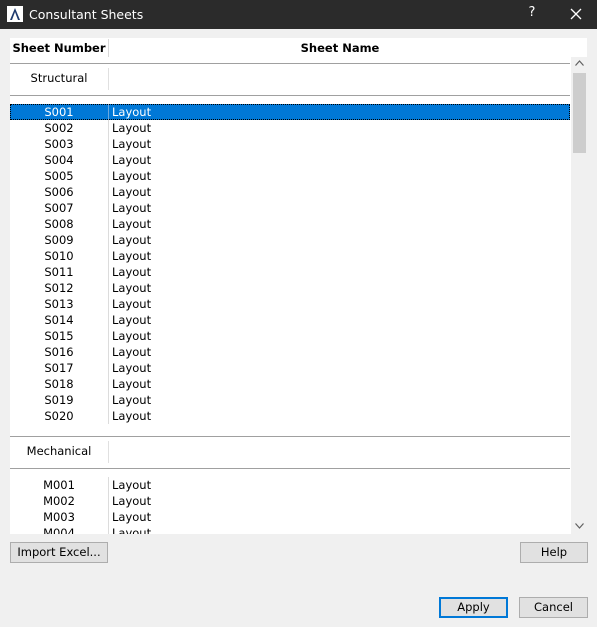  What do you see at coordinates (59, 352) in the screenshot?
I see `sheet-number-cell: S016` at bounding box center [59, 352].